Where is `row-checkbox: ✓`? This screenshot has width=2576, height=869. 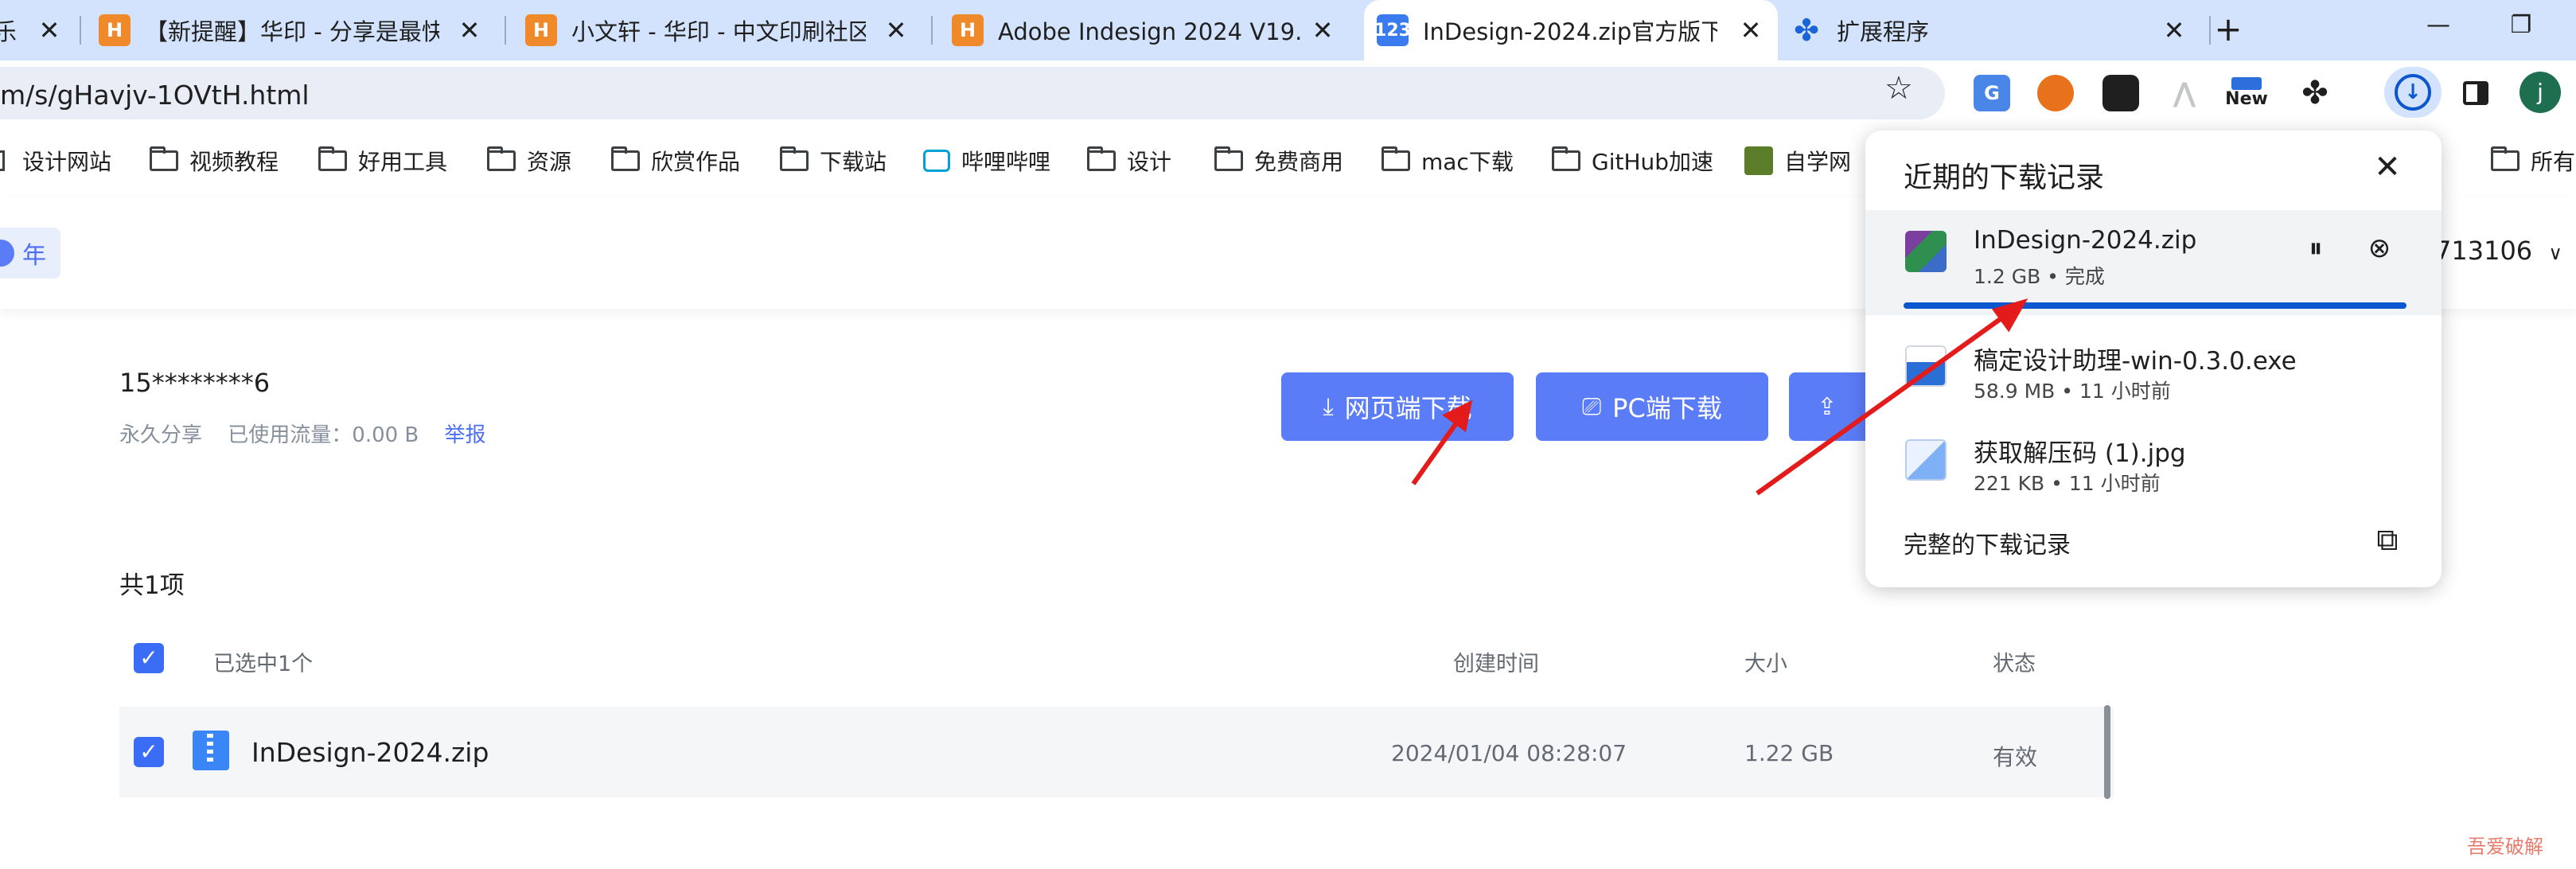
row-checkbox: ✓ is located at coordinates (149, 752).